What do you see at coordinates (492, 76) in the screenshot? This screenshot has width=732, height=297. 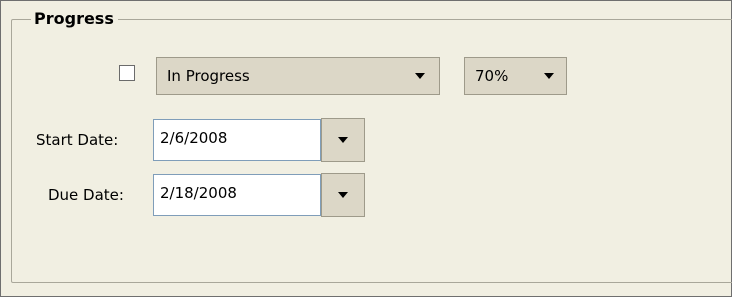 I see `percent-value: 70%` at bounding box center [492, 76].